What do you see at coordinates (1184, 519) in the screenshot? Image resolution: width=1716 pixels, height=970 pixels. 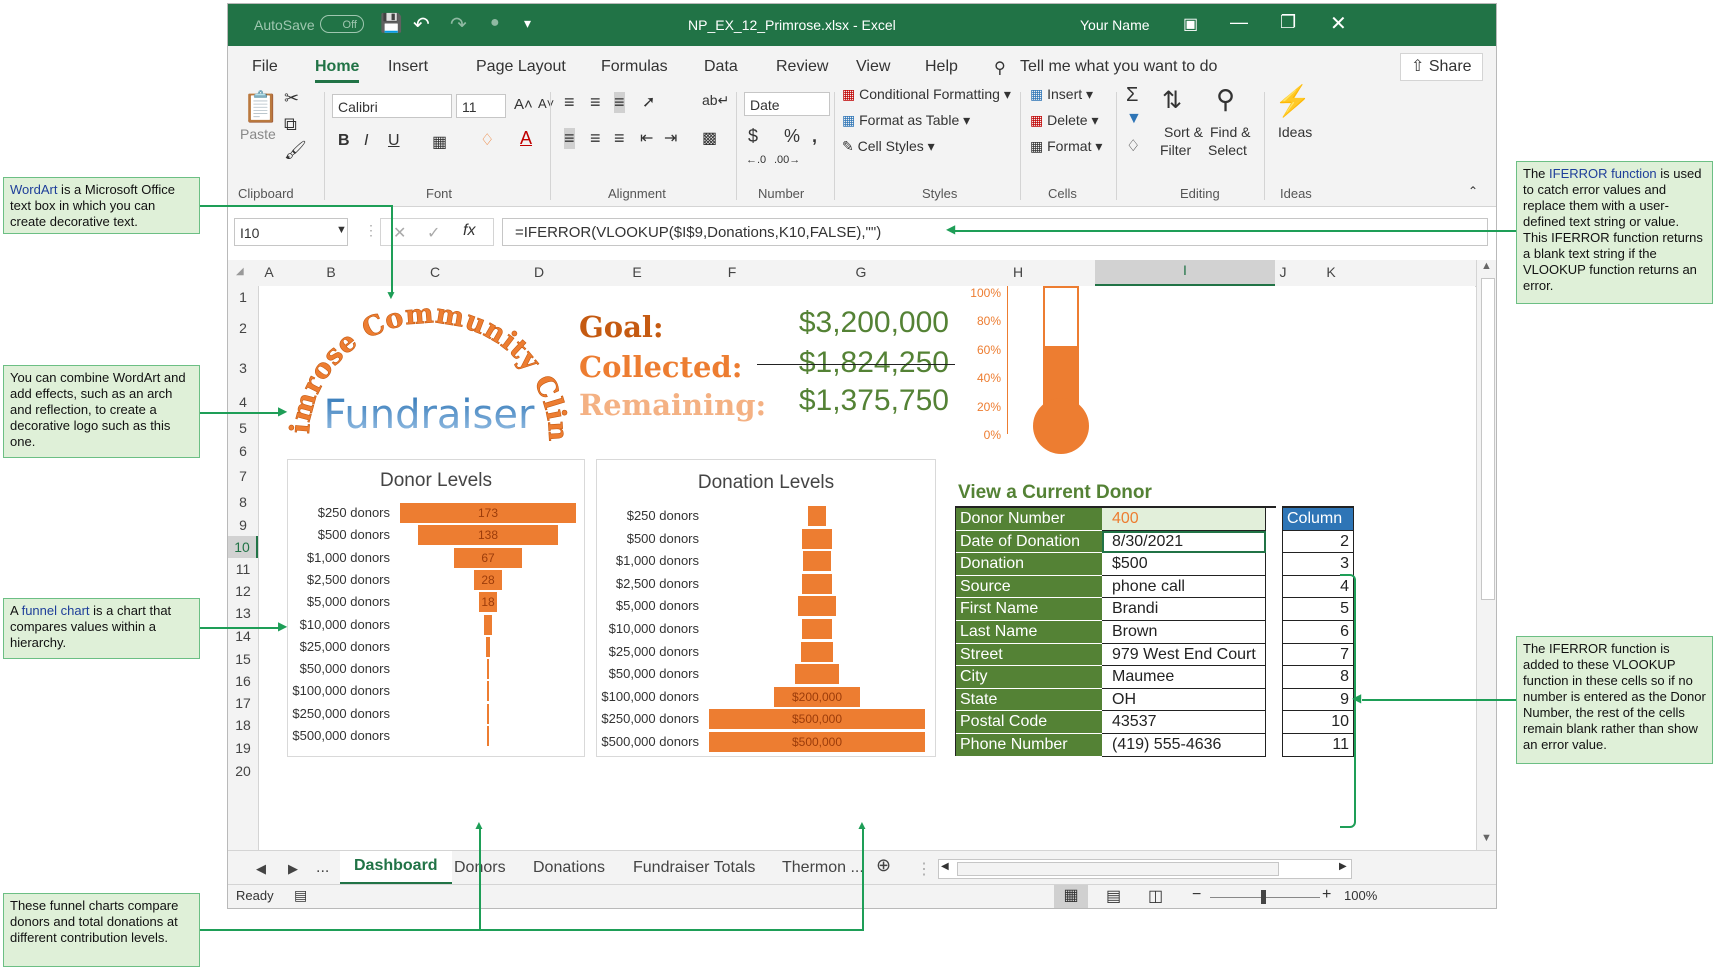 I see `donor-number-input: 400` at bounding box center [1184, 519].